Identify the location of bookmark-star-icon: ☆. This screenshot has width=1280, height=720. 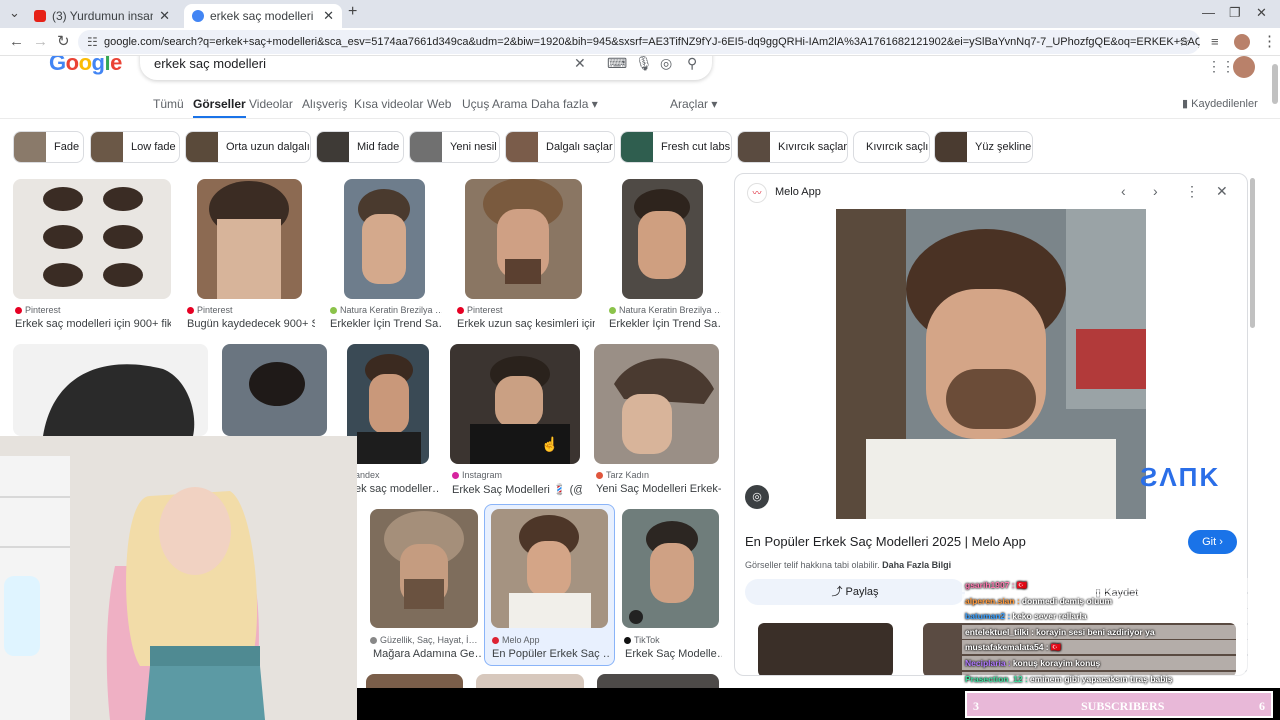
(1184, 42).